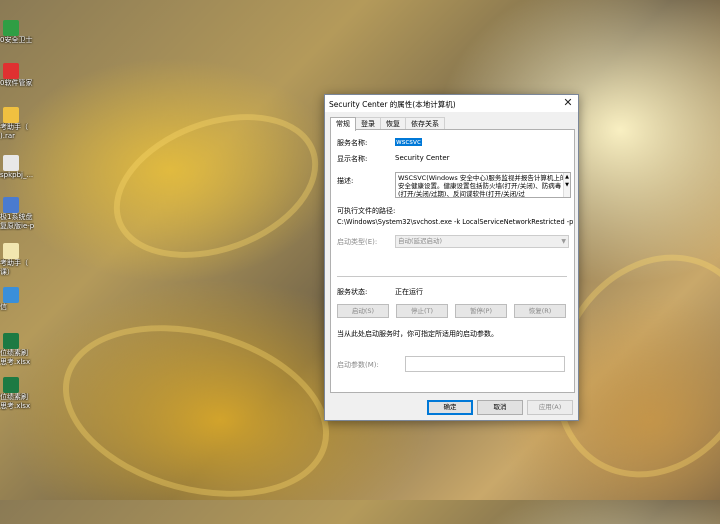 The image size is (720, 524). Describe the element at coordinates (16, 40) in the screenshot. I see `desktop-icon-label: 0安全卫士` at that location.